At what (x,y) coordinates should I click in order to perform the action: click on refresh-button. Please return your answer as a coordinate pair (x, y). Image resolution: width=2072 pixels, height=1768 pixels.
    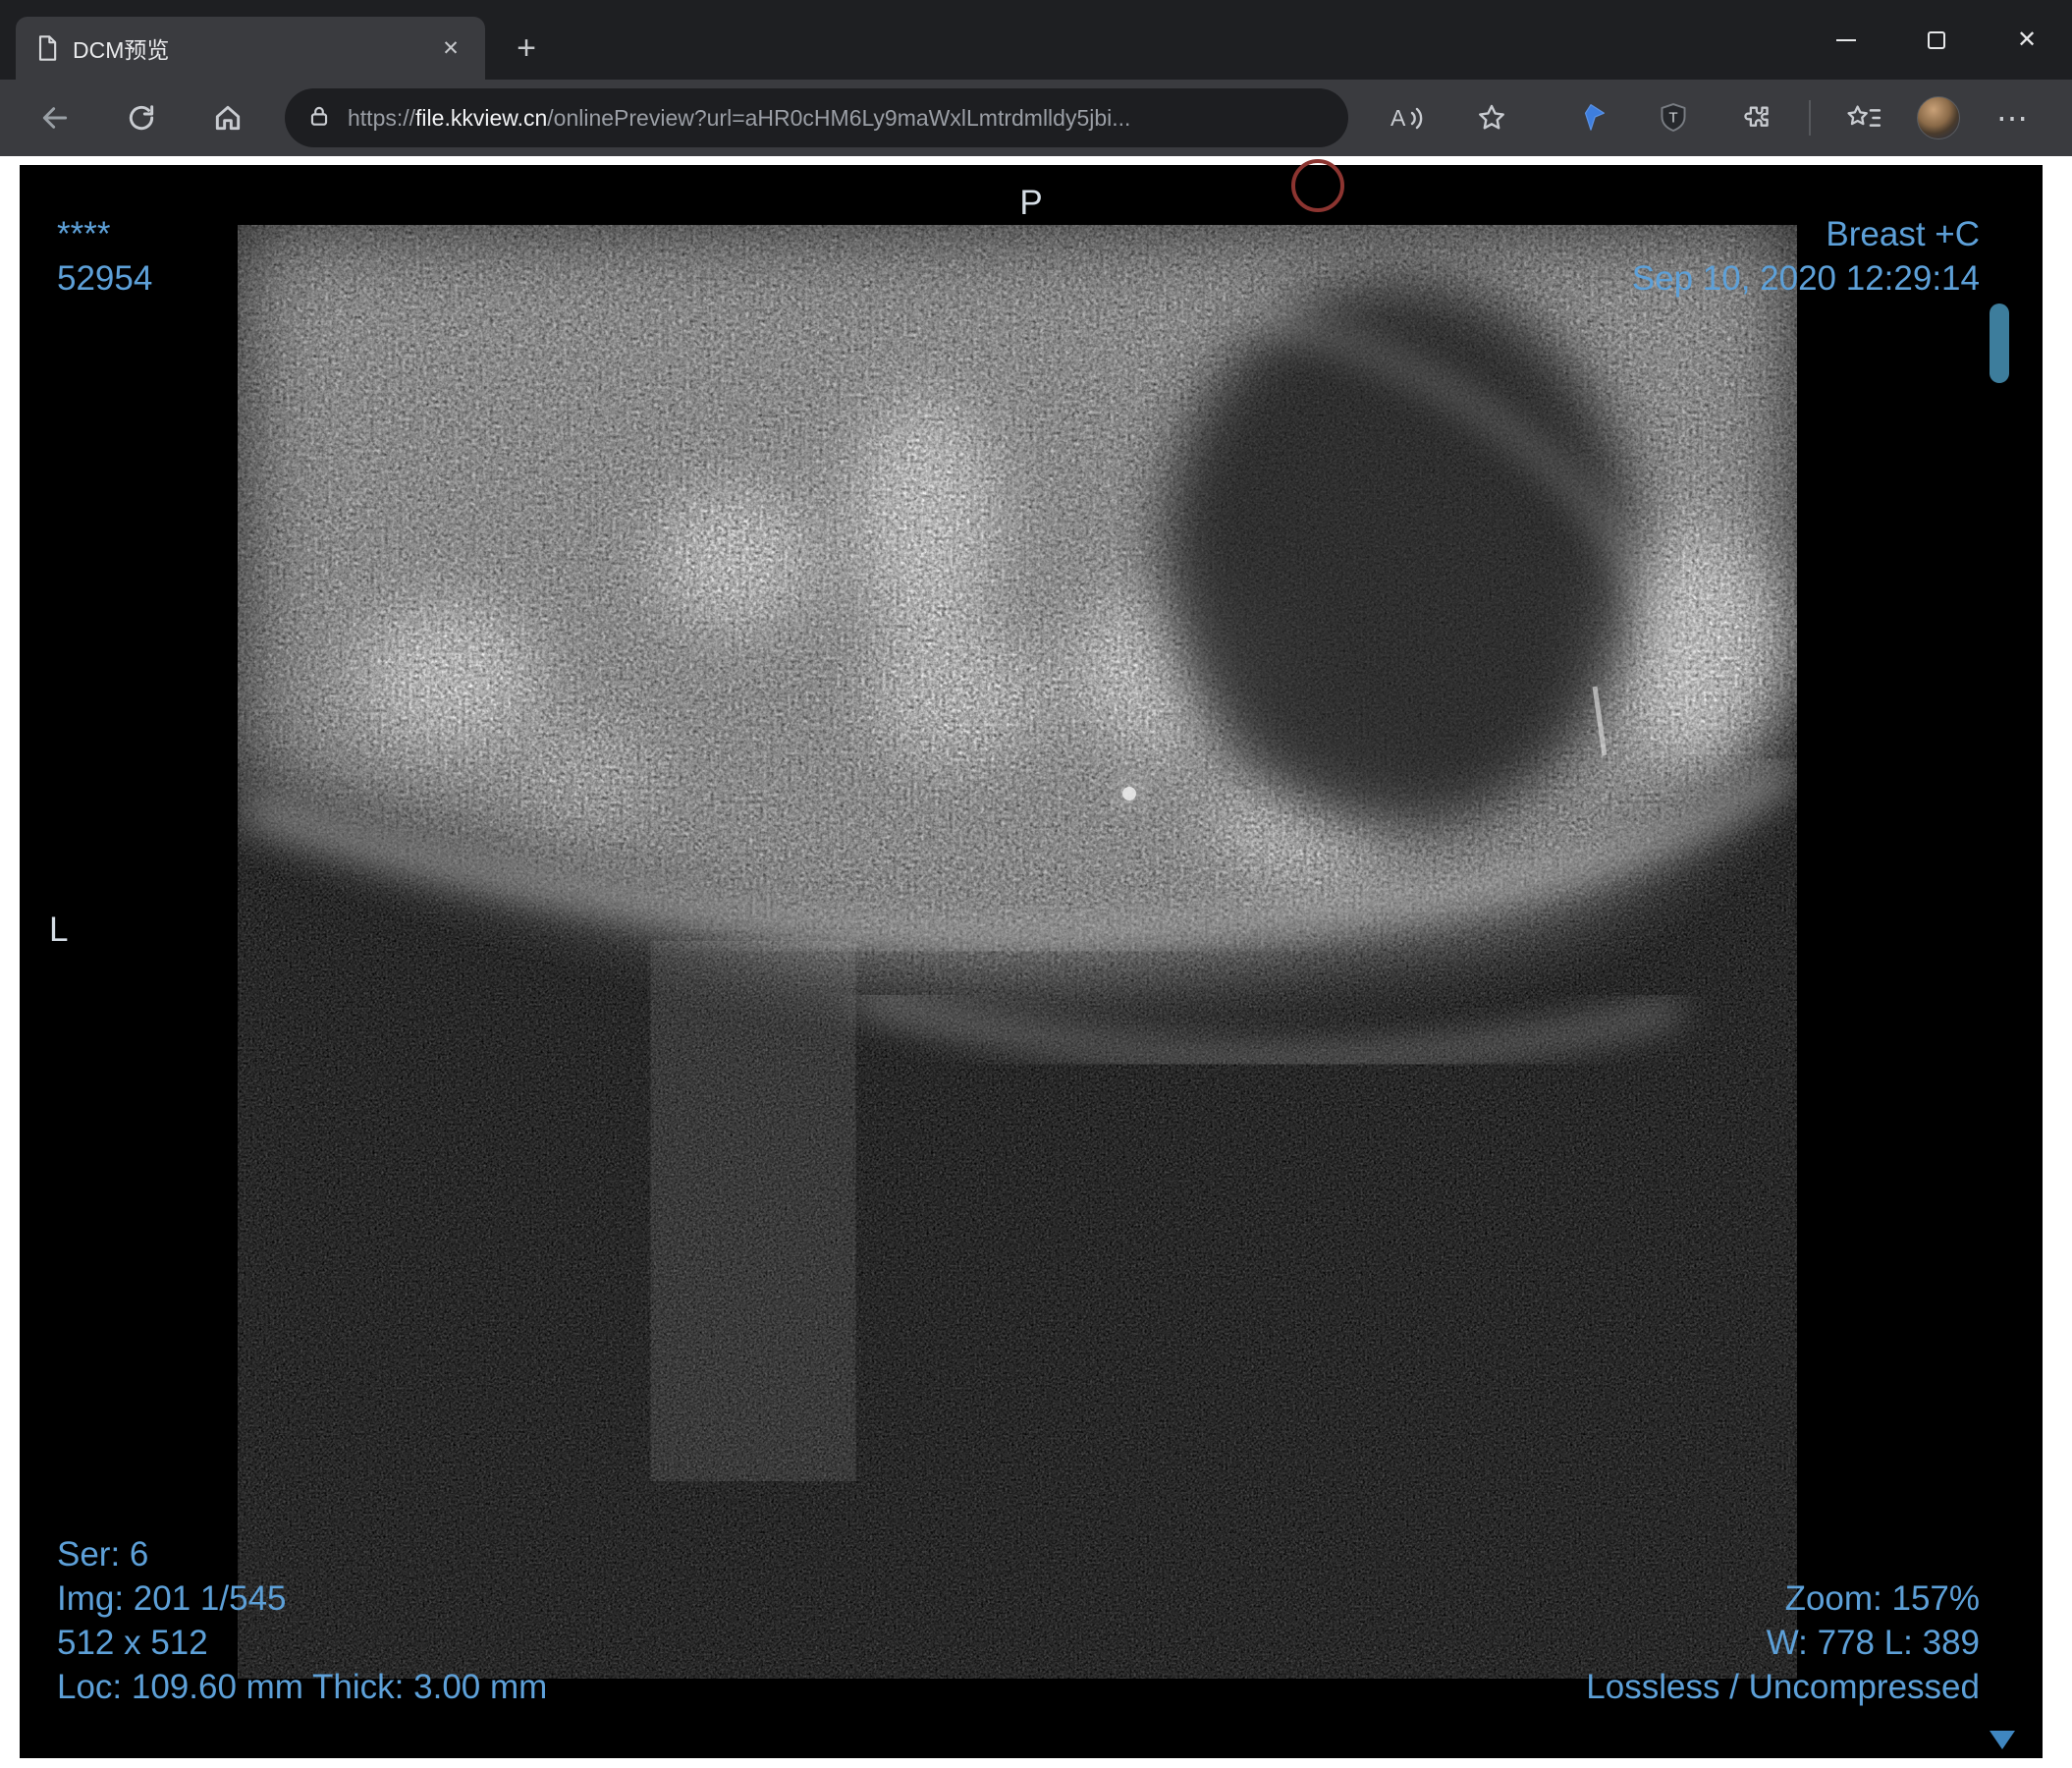
    Looking at the image, I should click on (141, 117).